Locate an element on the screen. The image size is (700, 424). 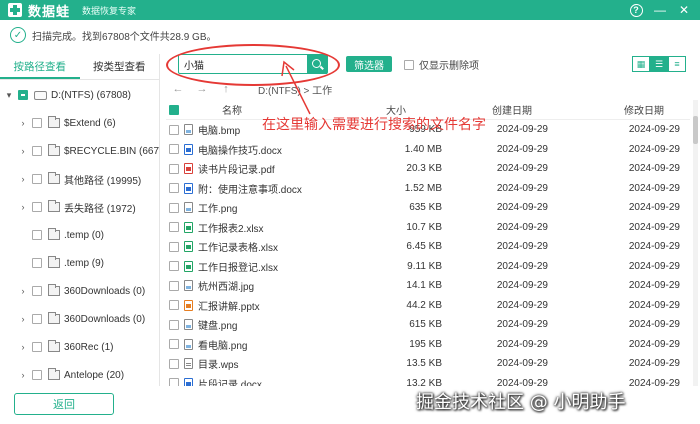
detail-view-button: ≡ is located at coordinates (677, 64).